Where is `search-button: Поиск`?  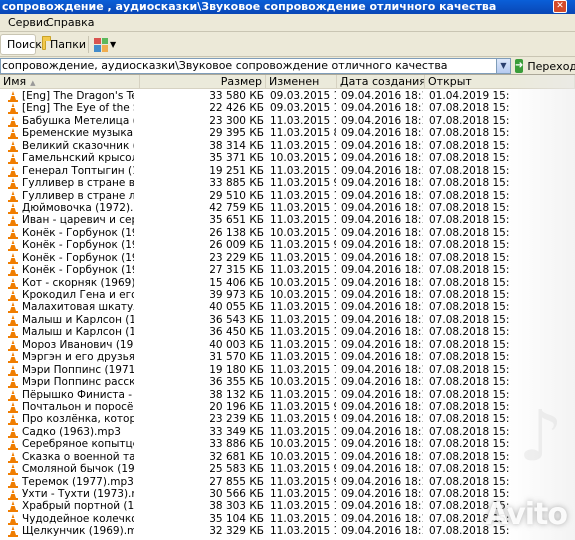 search-button: Поиск is located at coordinates (21, 44).